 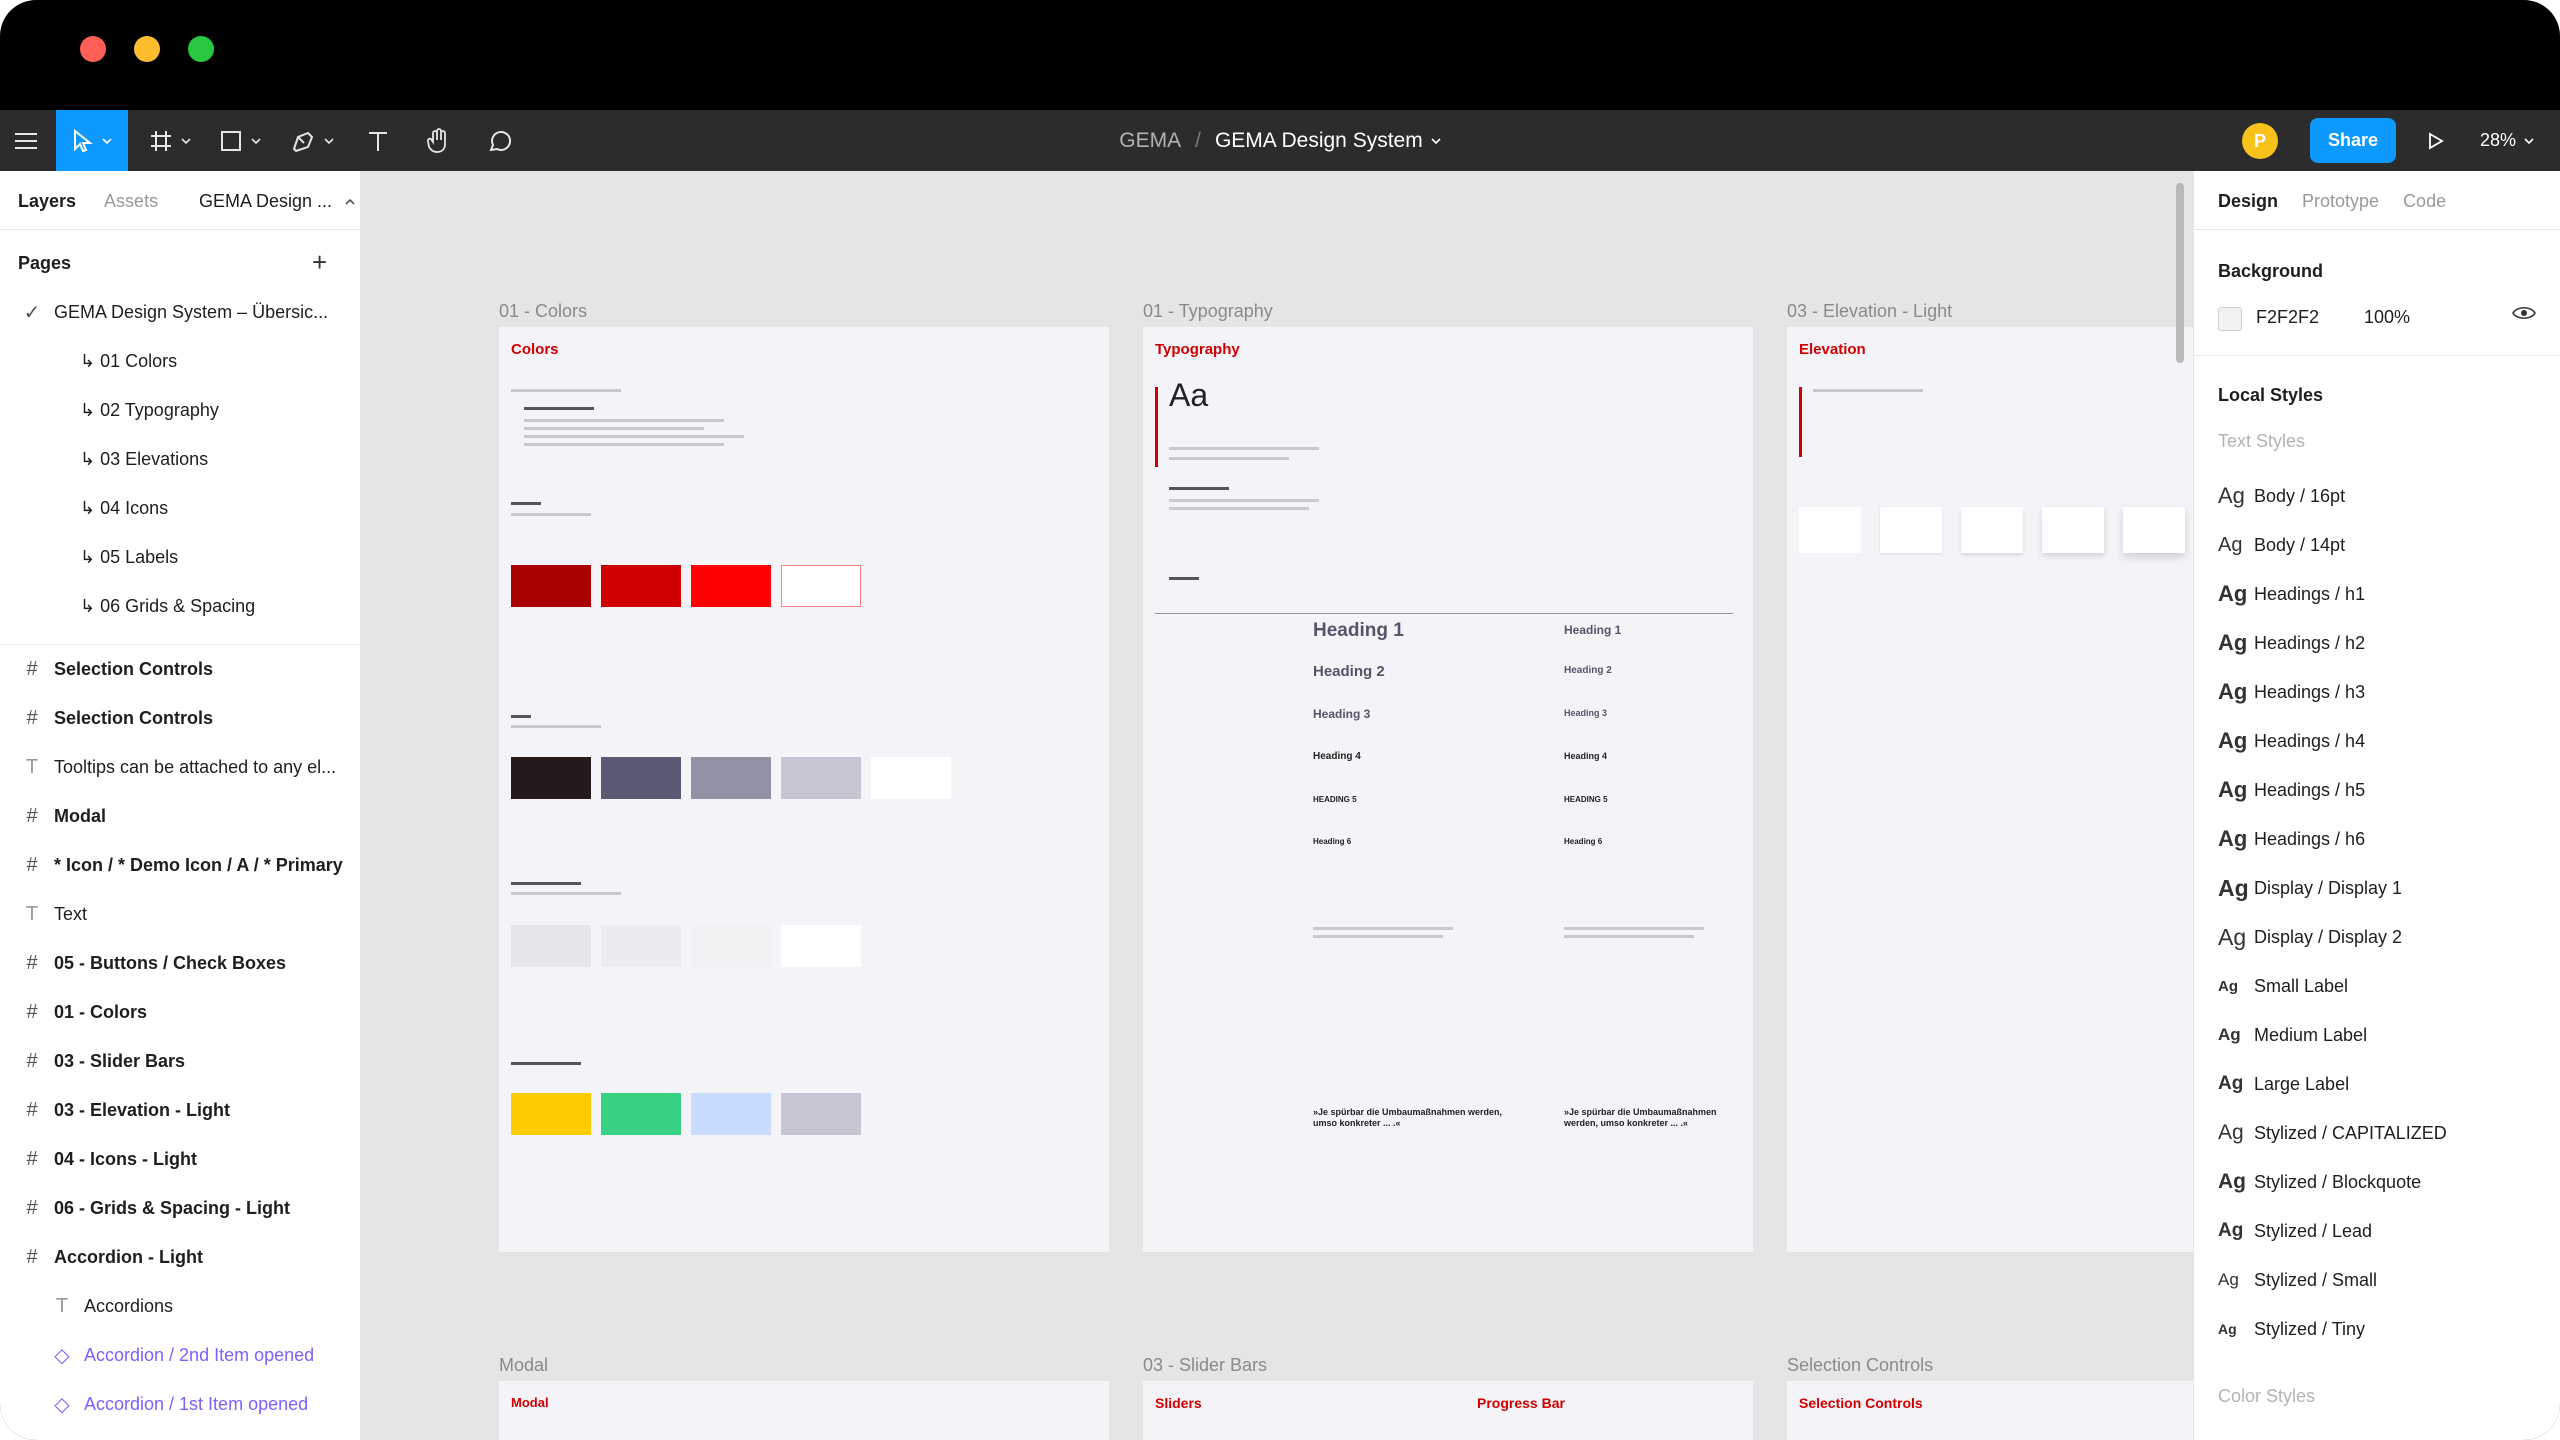 I want to click on layer-item: T Text, so click(x=180, y=914).